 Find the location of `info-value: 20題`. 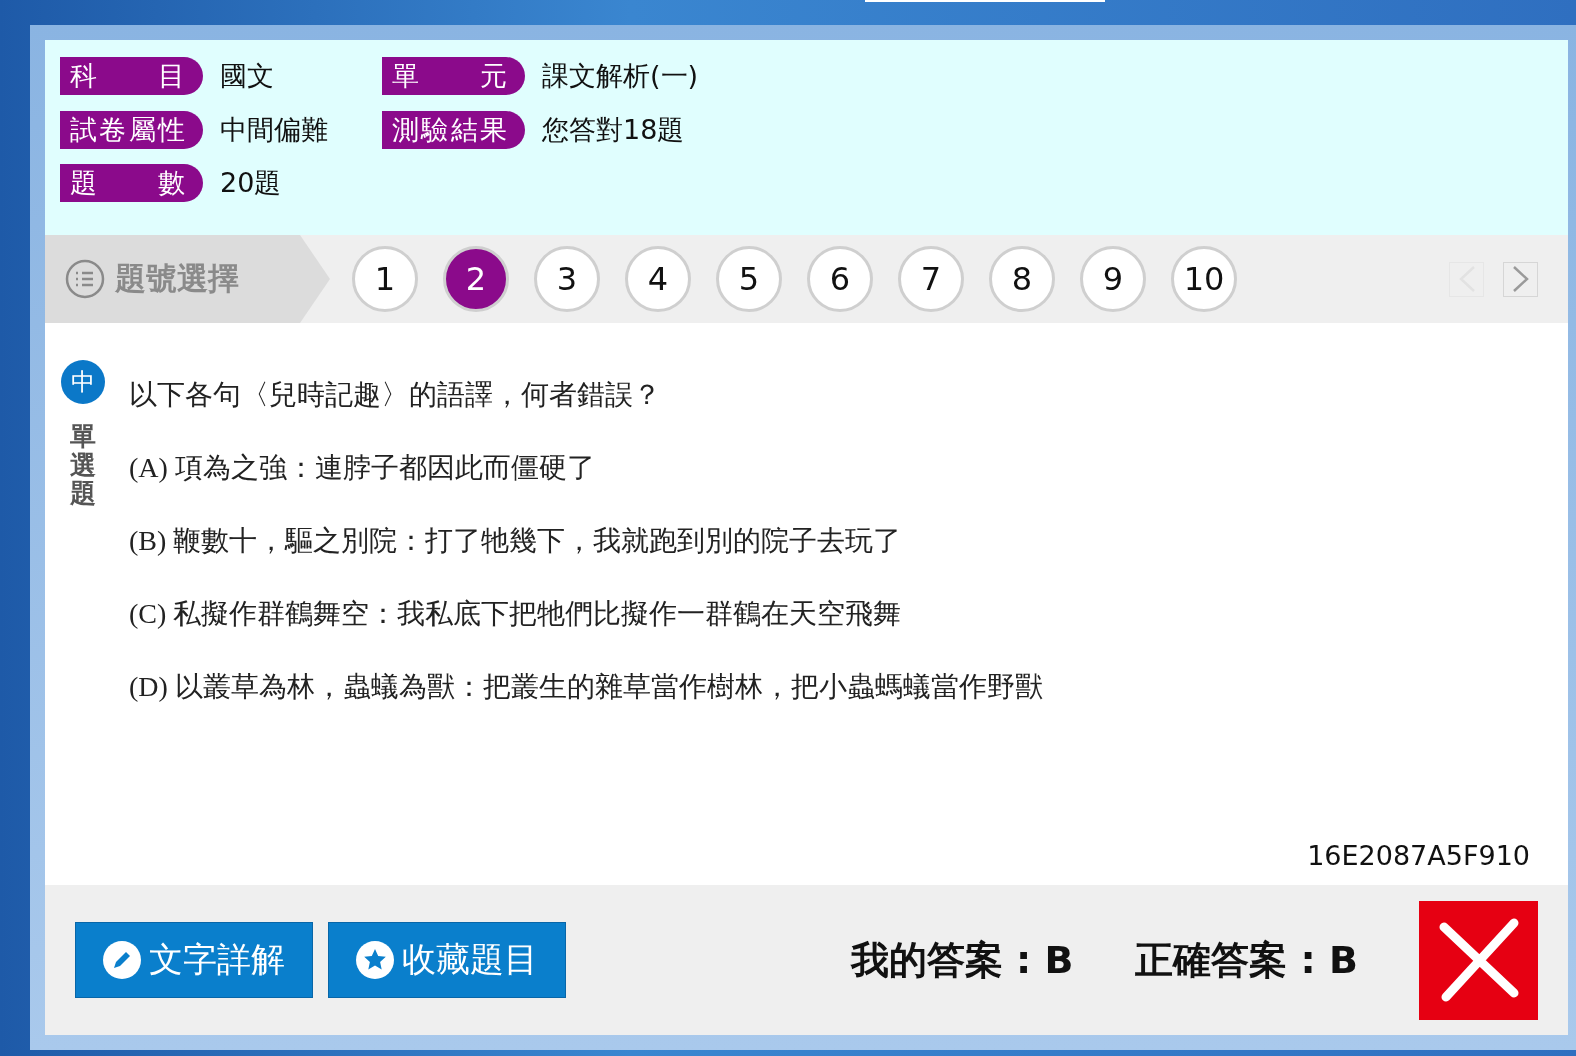

info-value: 20題 is located at coordinates (251, 183).